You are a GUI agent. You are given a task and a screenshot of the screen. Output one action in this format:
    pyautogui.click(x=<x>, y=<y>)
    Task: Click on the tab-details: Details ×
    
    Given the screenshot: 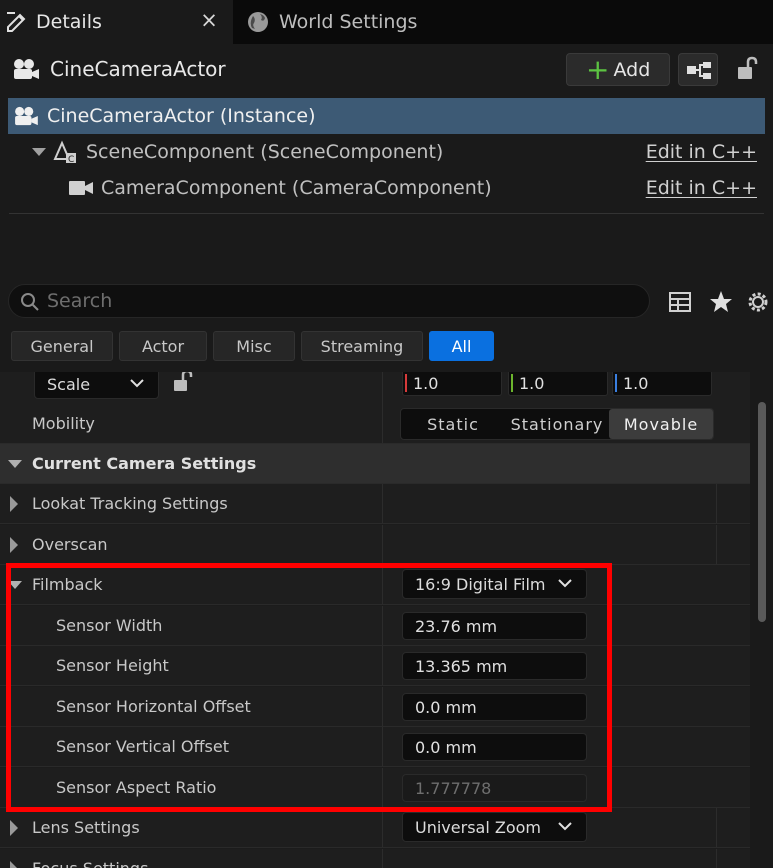 What is the action you would take?
    pyautogui.click(x=116, y=22)
    